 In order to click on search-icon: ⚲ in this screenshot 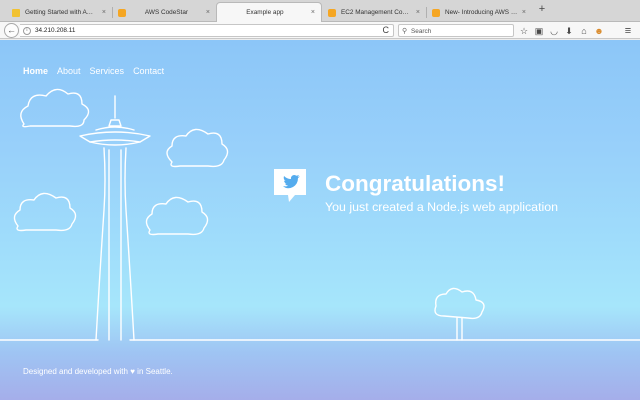, I will do `click(405, 31)`.